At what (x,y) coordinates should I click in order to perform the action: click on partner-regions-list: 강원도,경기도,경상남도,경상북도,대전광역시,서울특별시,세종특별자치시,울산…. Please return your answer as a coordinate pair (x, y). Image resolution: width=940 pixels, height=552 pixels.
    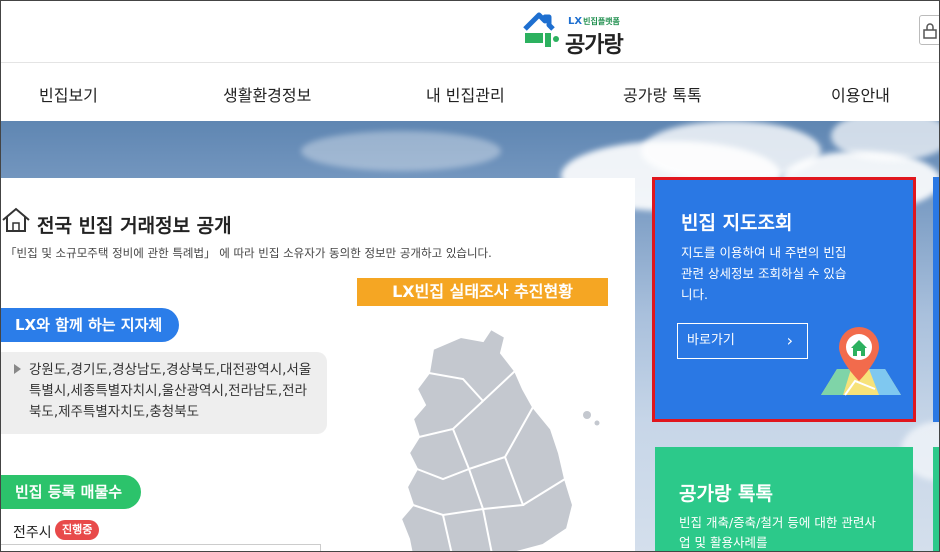
    Looking at the image, I should click on (170, 391).